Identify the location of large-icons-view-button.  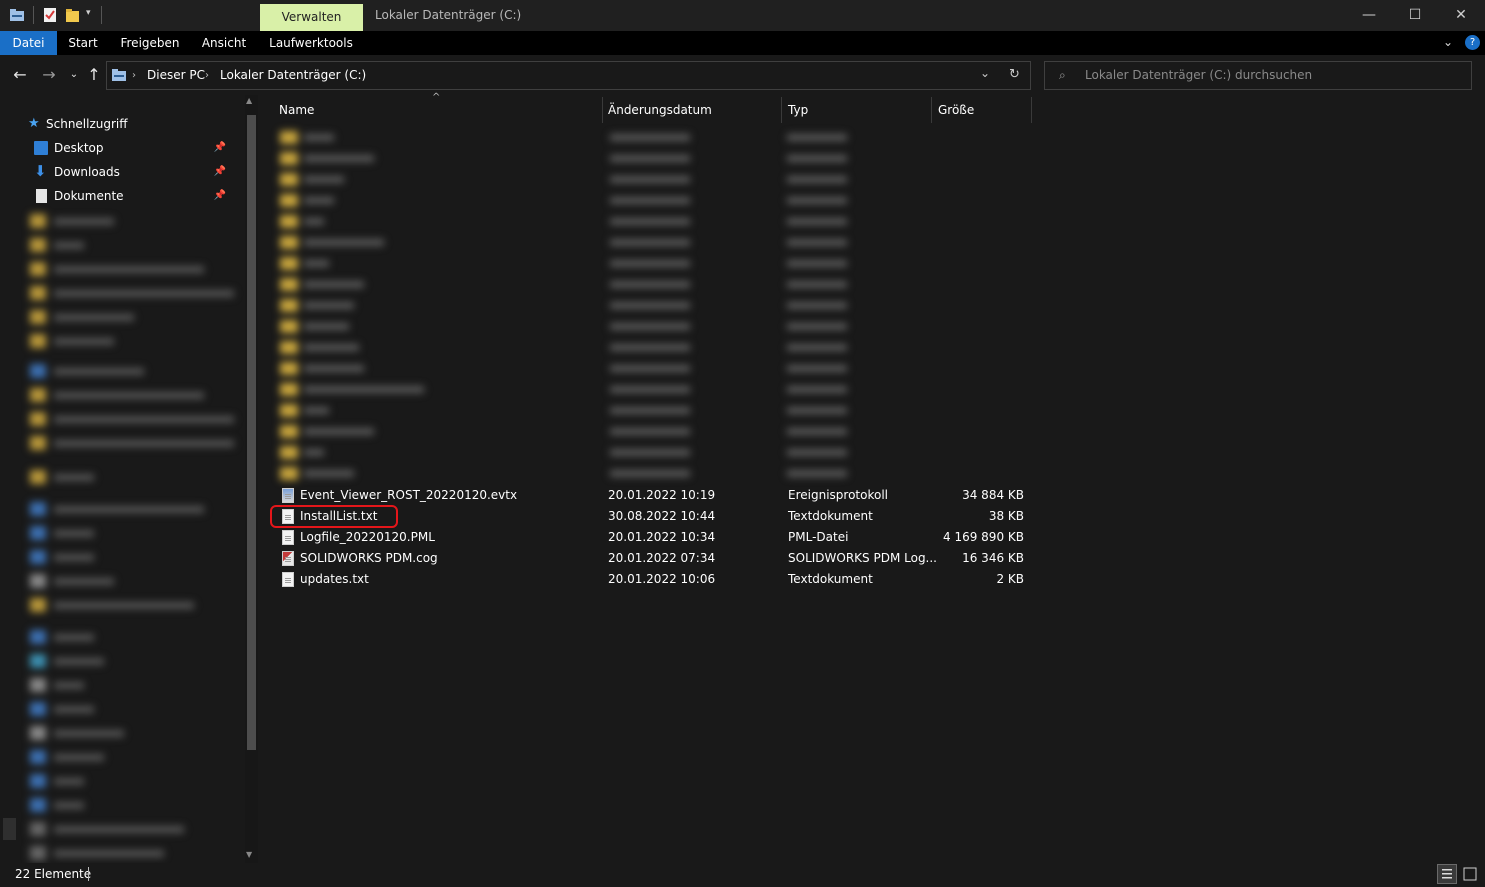
(1470, 874).